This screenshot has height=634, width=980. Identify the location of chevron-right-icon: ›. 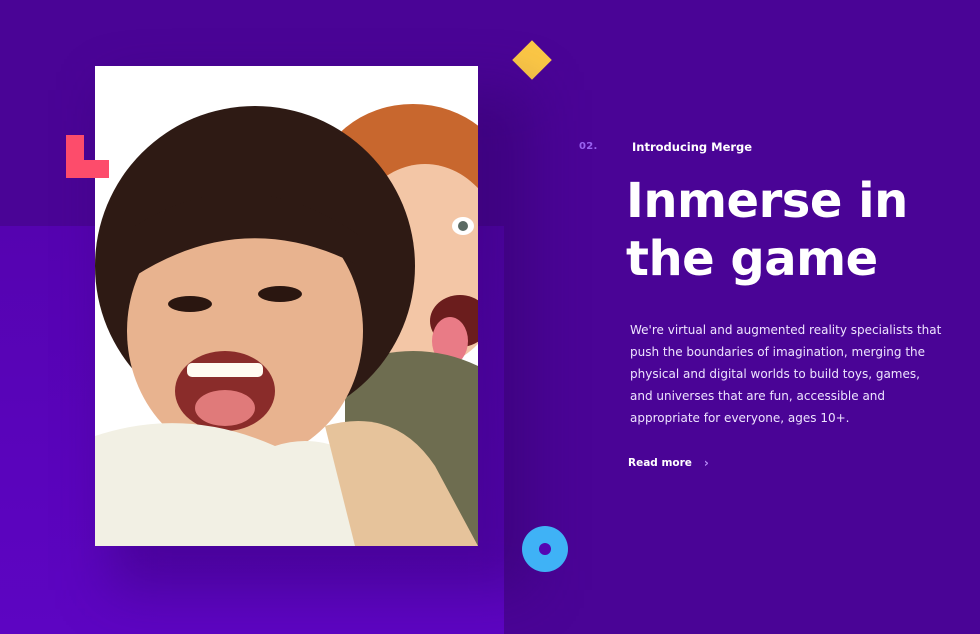
(706, 463).